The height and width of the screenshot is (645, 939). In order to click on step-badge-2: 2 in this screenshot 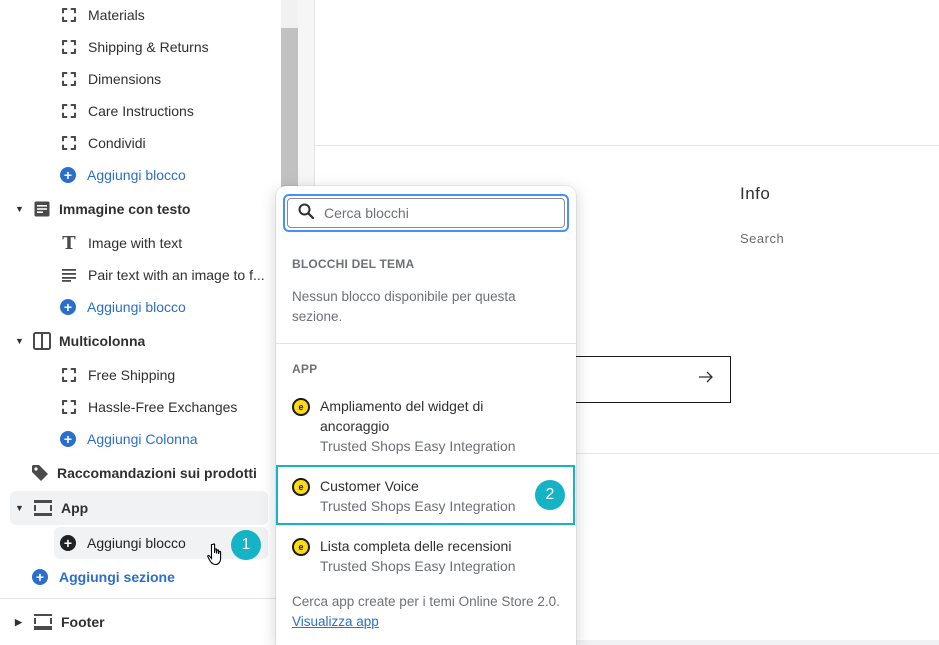, I will do `click(550, 495)`.